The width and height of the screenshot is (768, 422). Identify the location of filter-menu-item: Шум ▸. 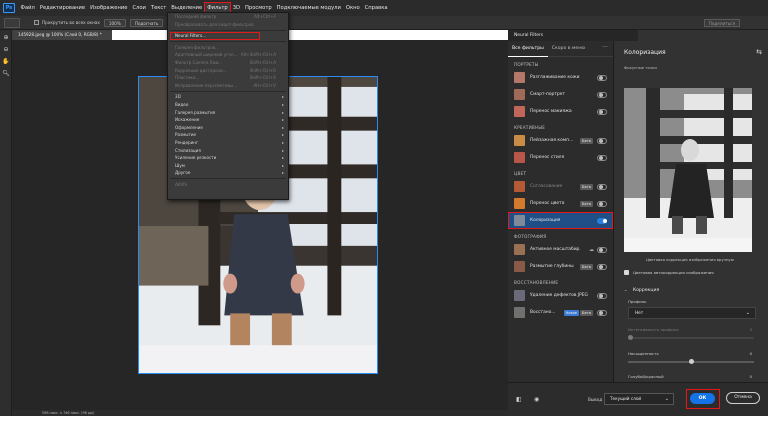
(228, 166).